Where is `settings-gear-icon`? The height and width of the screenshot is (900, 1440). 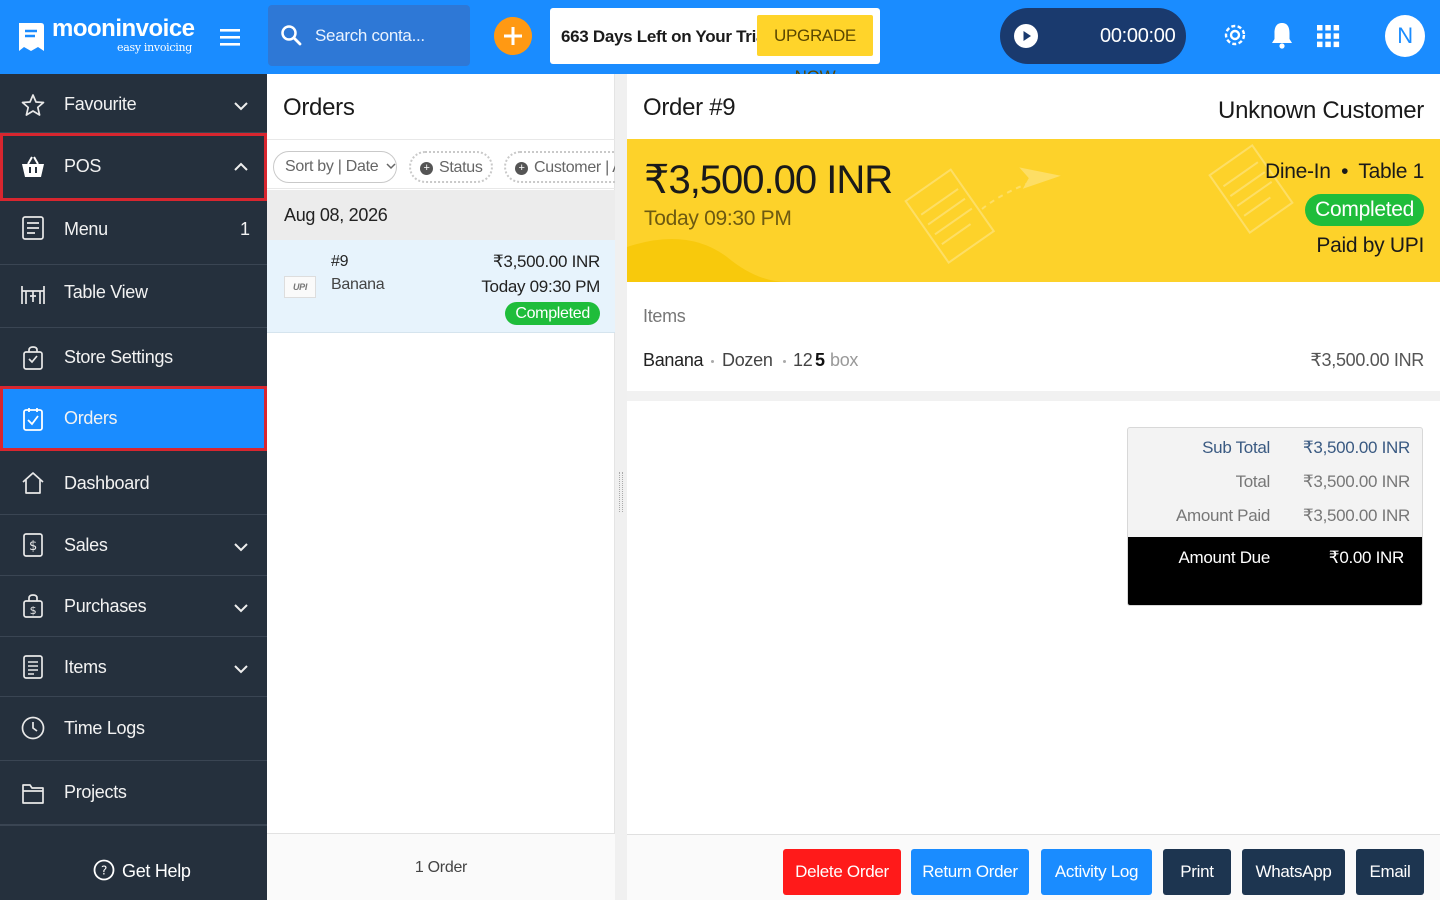
settings-gear-icon is located at coordinates (1235, 35).